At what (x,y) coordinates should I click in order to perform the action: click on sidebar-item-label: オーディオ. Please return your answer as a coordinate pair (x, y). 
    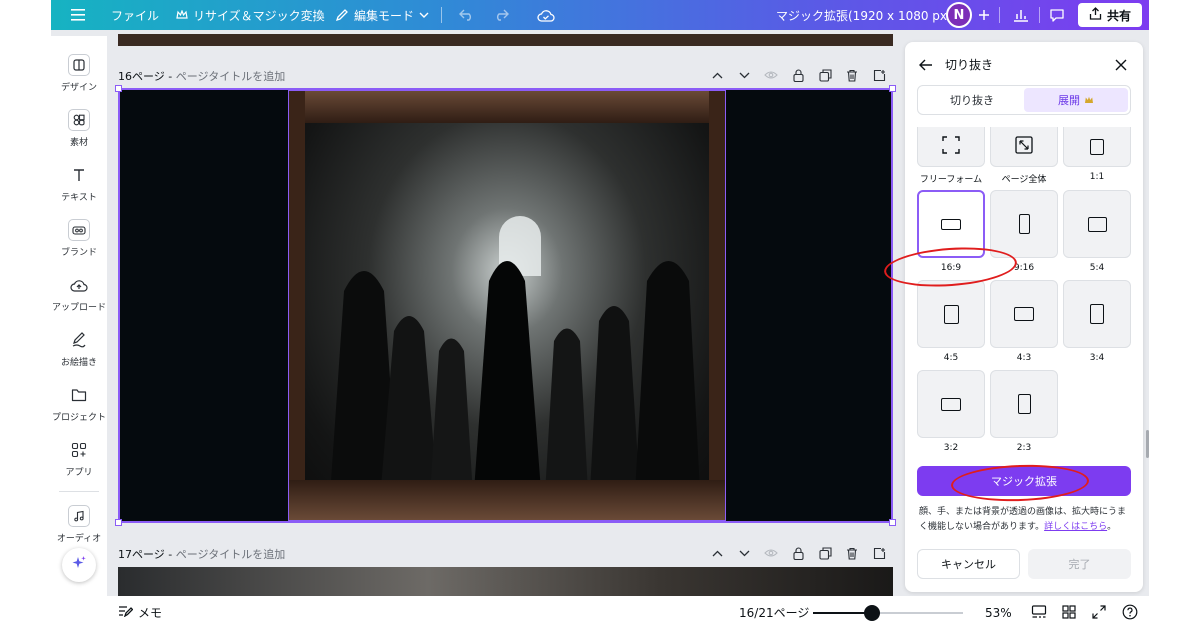
    Looking at the image, I should click on (79, 539).